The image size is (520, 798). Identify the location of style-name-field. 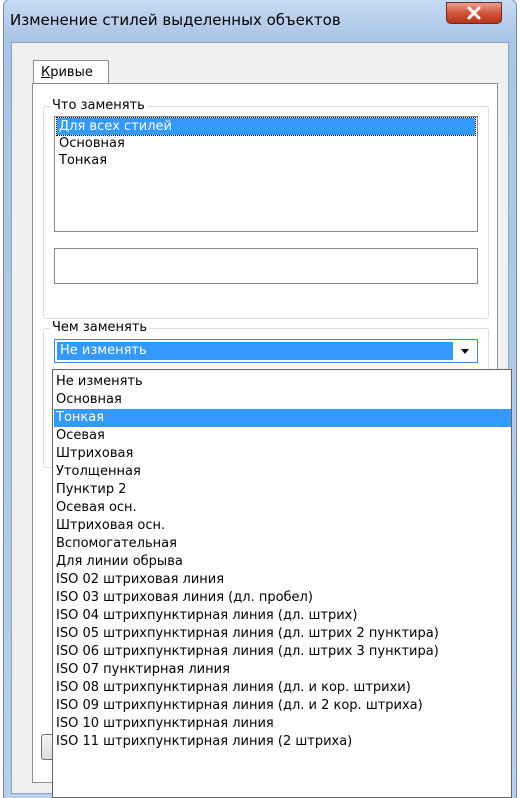
(266, 266).